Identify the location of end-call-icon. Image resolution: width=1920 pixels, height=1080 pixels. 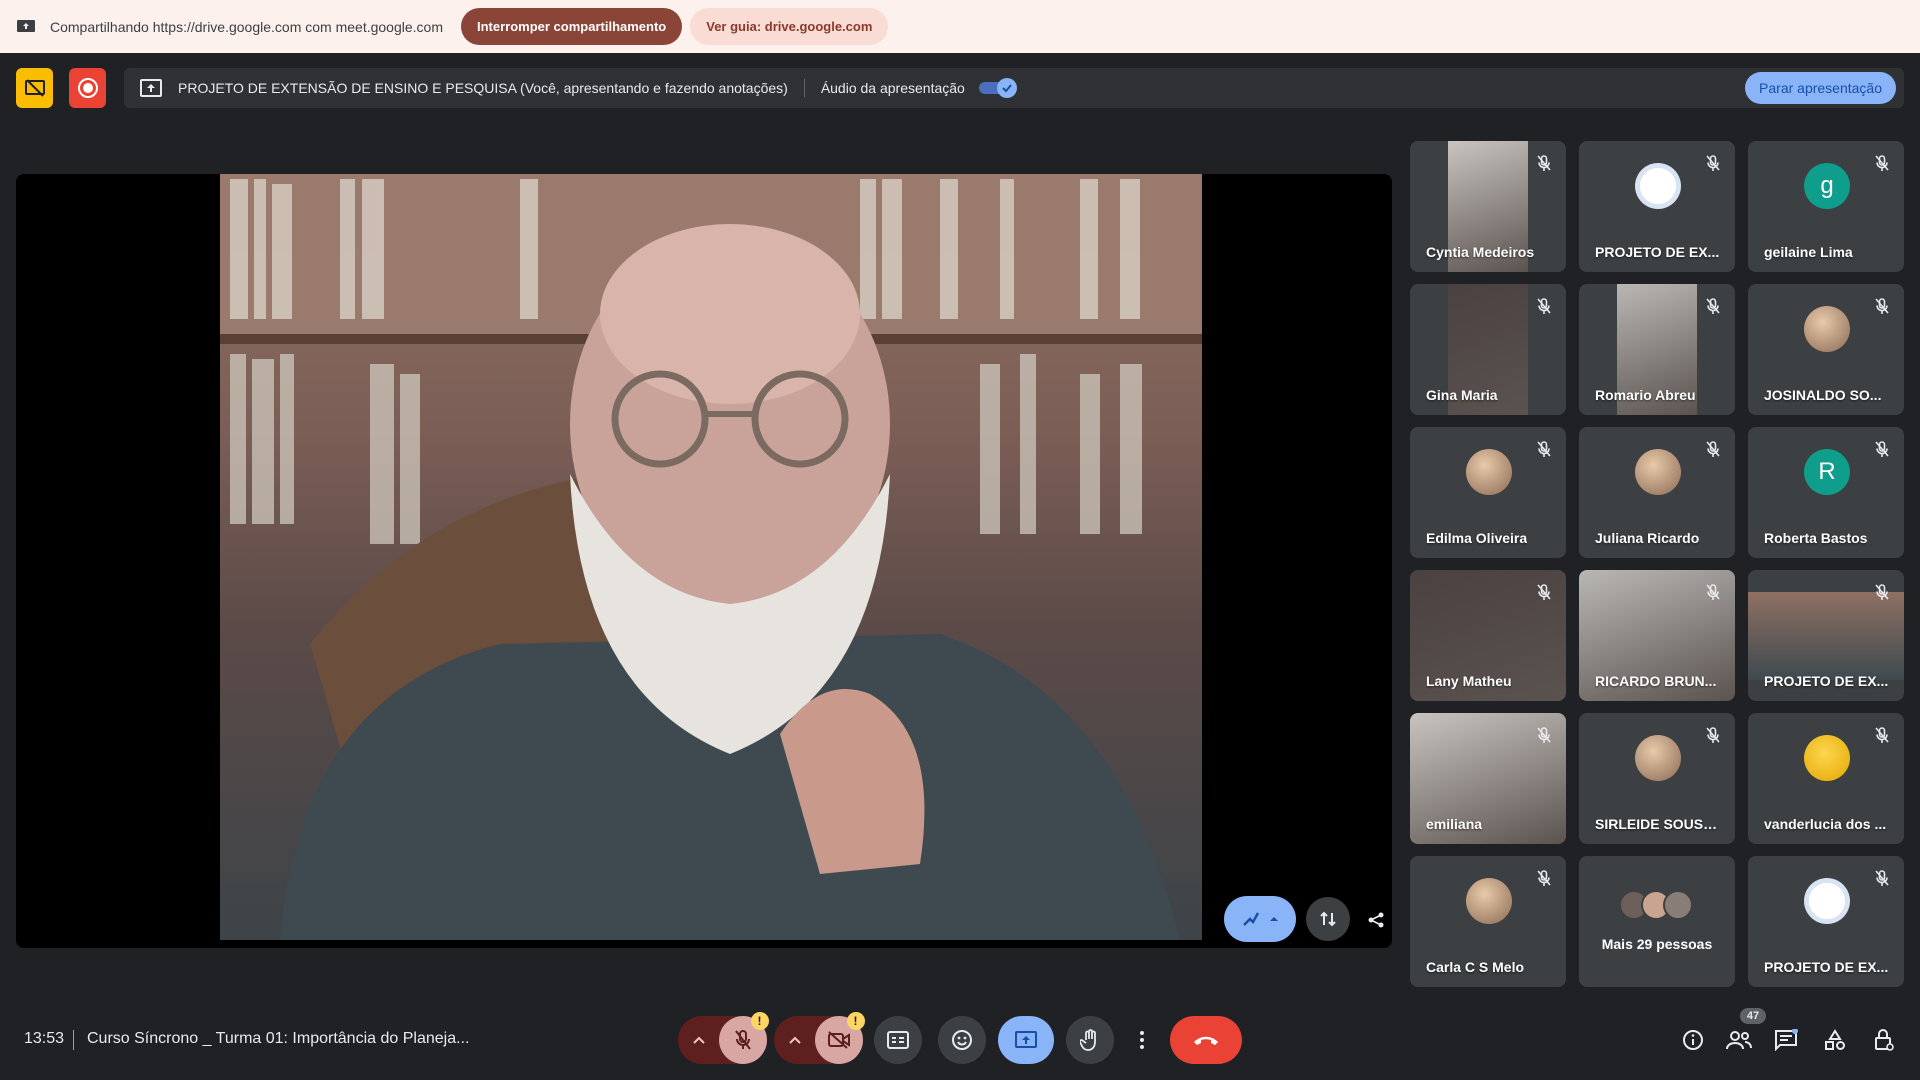
(1206, 1040).